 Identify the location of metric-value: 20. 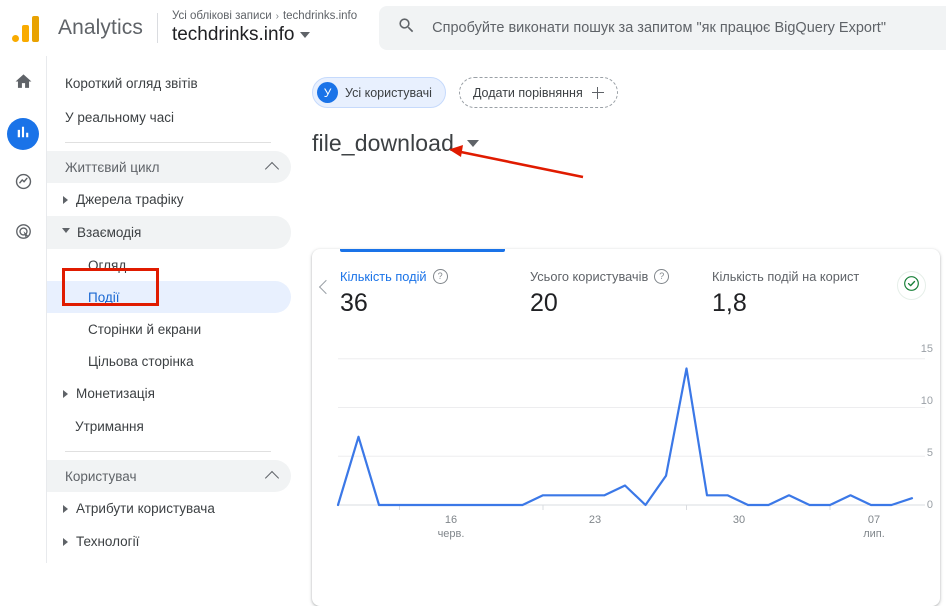
(544, 303).